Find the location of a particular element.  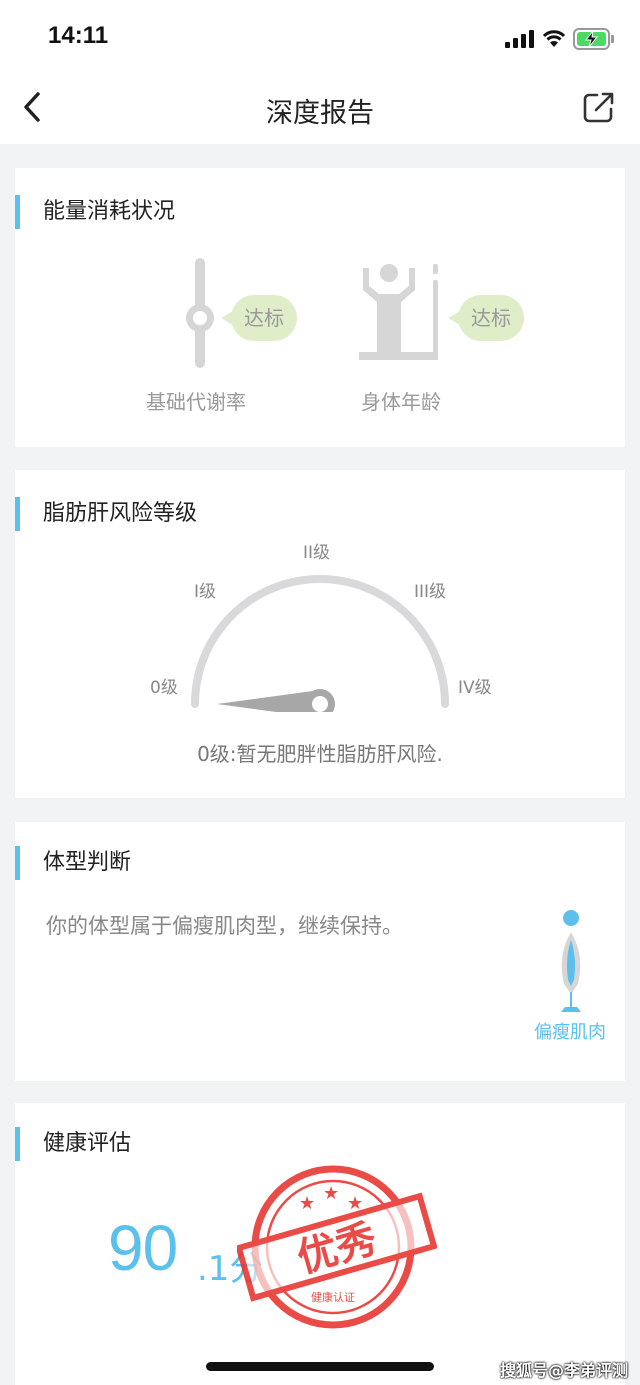

body-type-label: 偏瘦肌肉 is located at coordinates (570, 1032).